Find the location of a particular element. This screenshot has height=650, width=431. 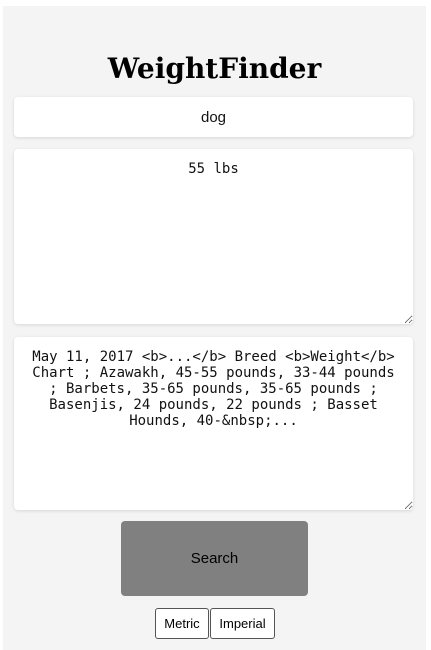

imperial-button: Imperial is located at coordinates (242, 623).